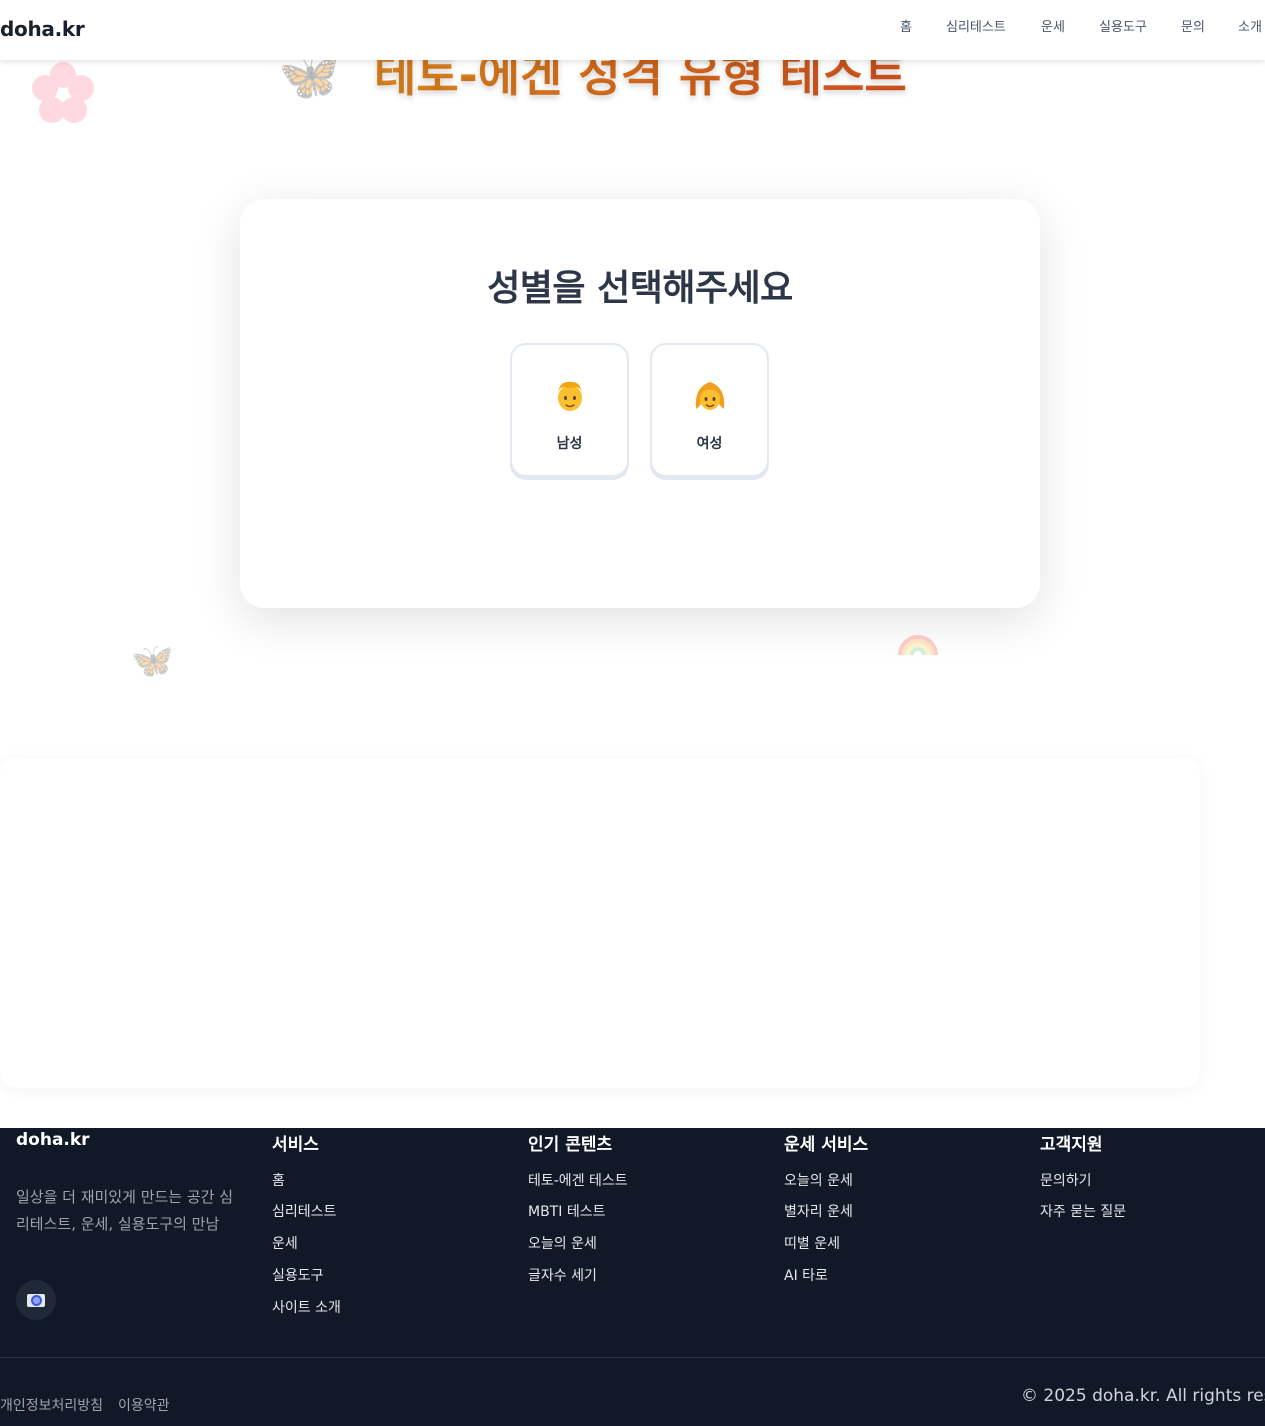  I want to click on nav-item-tools: 실용도구, so click(1123, 25).